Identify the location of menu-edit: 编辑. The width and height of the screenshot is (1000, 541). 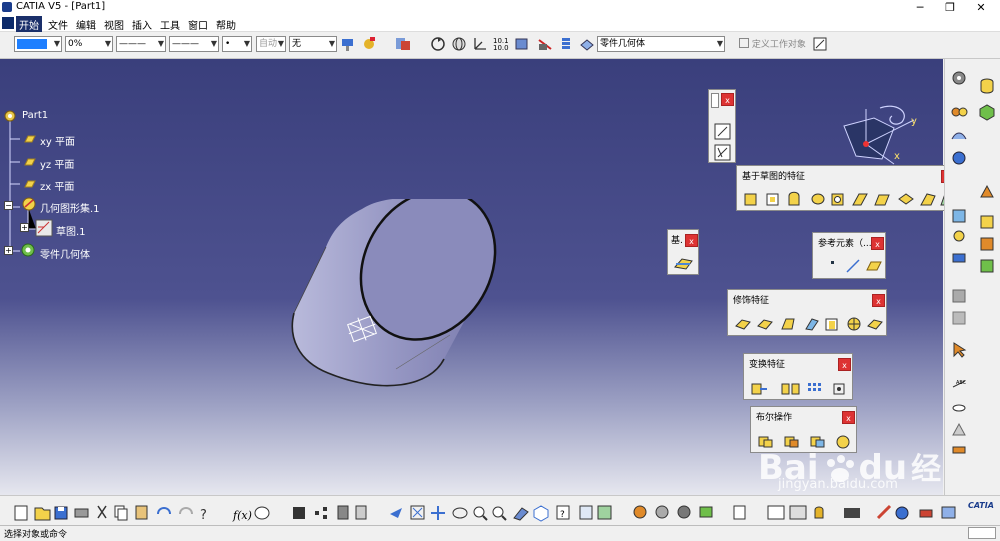
(86, 24).